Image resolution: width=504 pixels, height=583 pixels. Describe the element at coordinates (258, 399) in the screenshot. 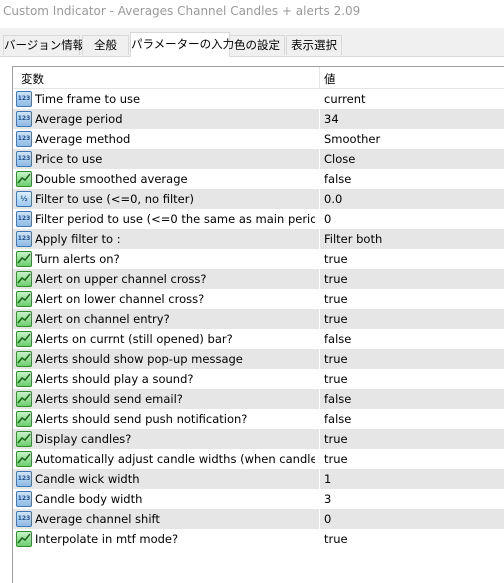

I see `parameter-row: Alerts should send email? false` at that location.